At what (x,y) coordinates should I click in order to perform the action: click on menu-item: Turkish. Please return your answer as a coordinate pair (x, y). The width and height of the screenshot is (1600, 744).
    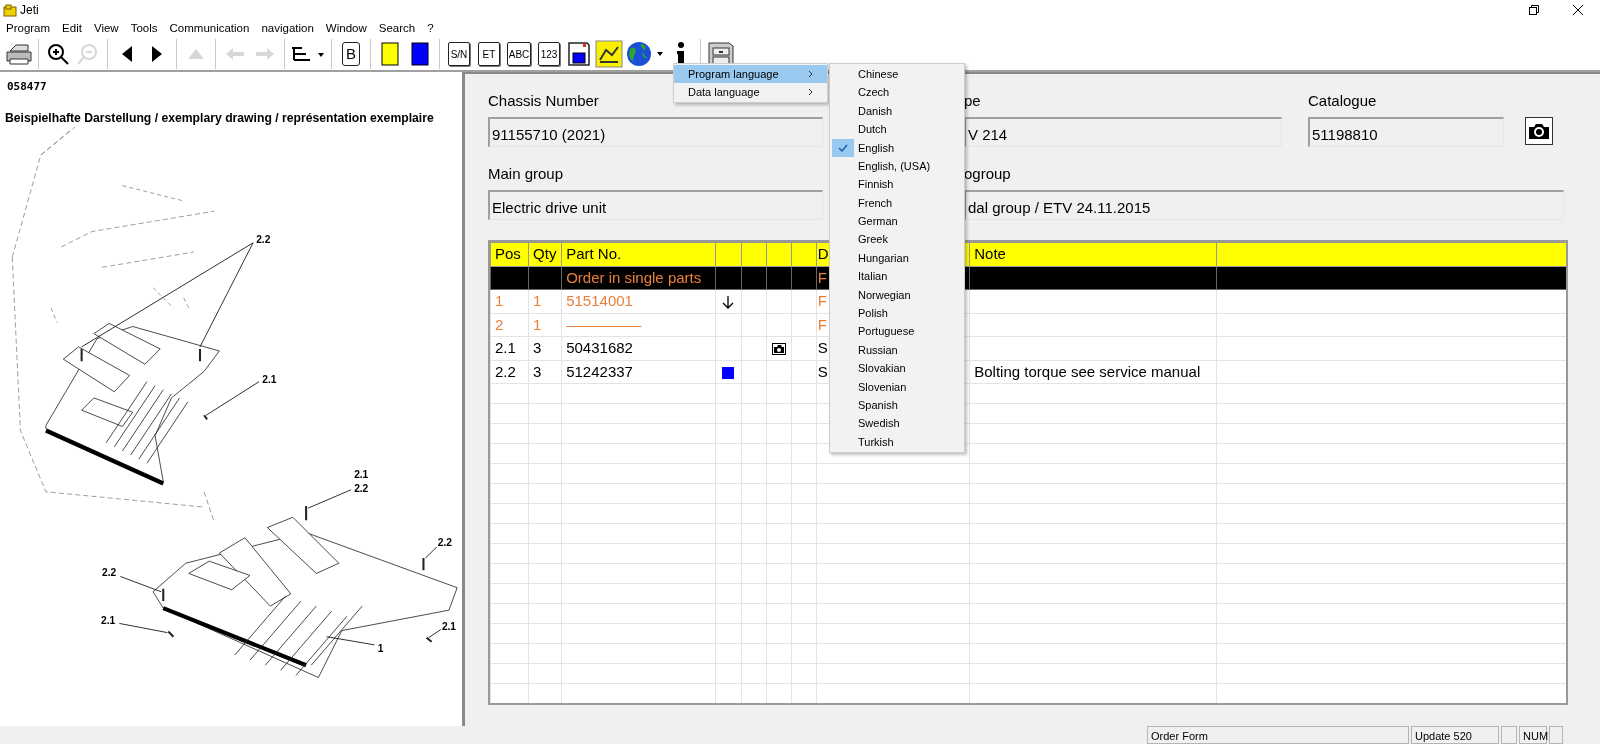
    Looking at the image, I should click on (897, 442).